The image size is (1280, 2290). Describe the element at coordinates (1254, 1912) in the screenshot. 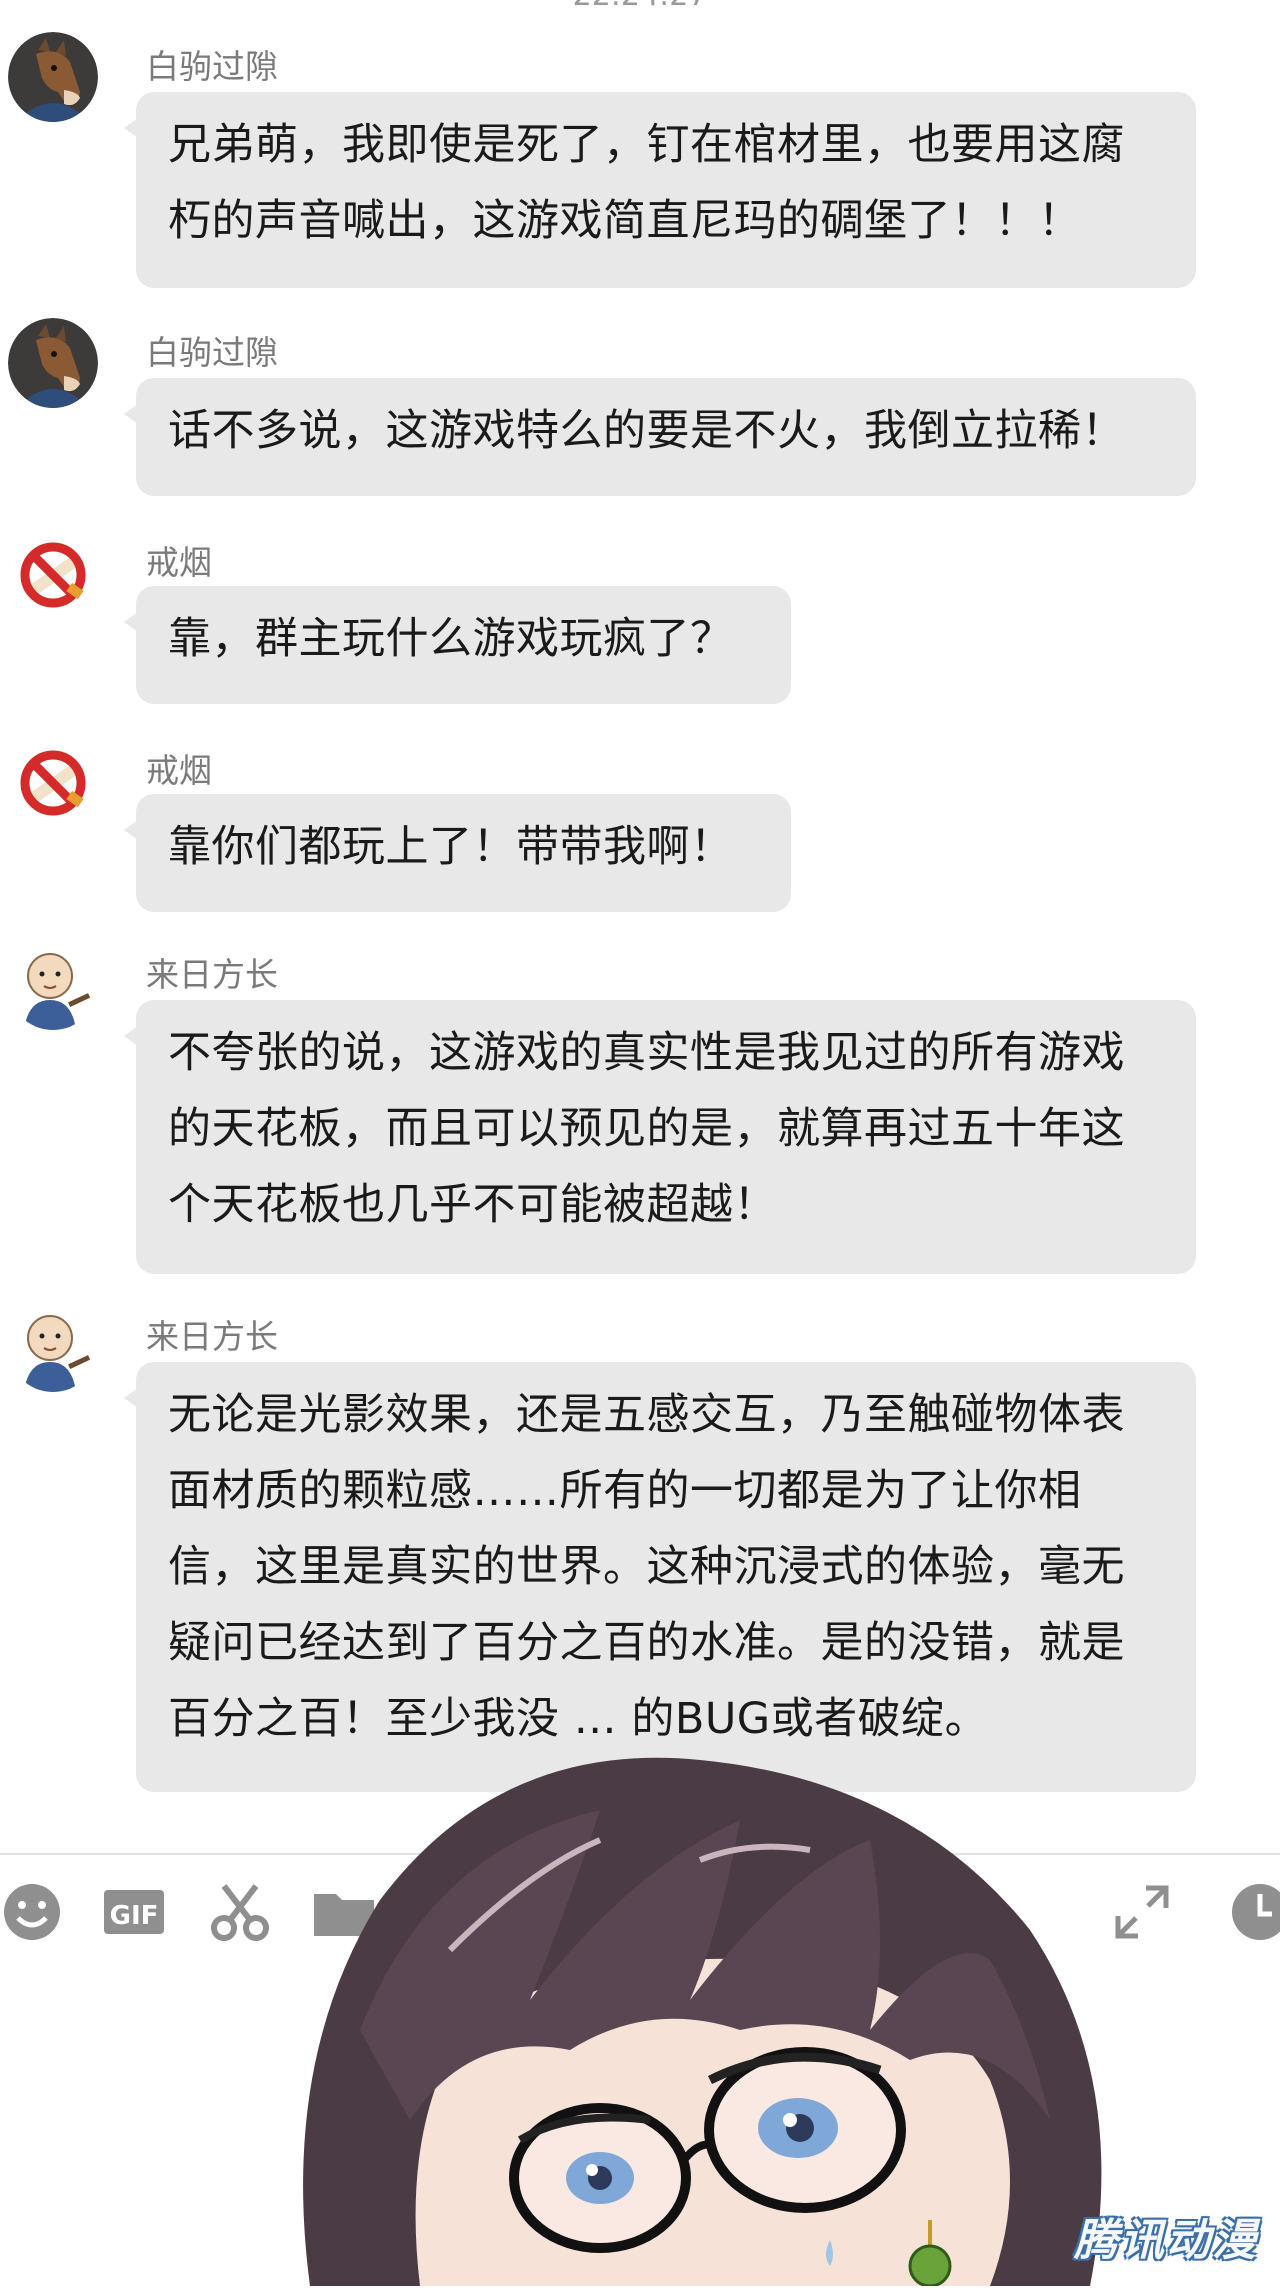

I see `clock-icon` at that location.